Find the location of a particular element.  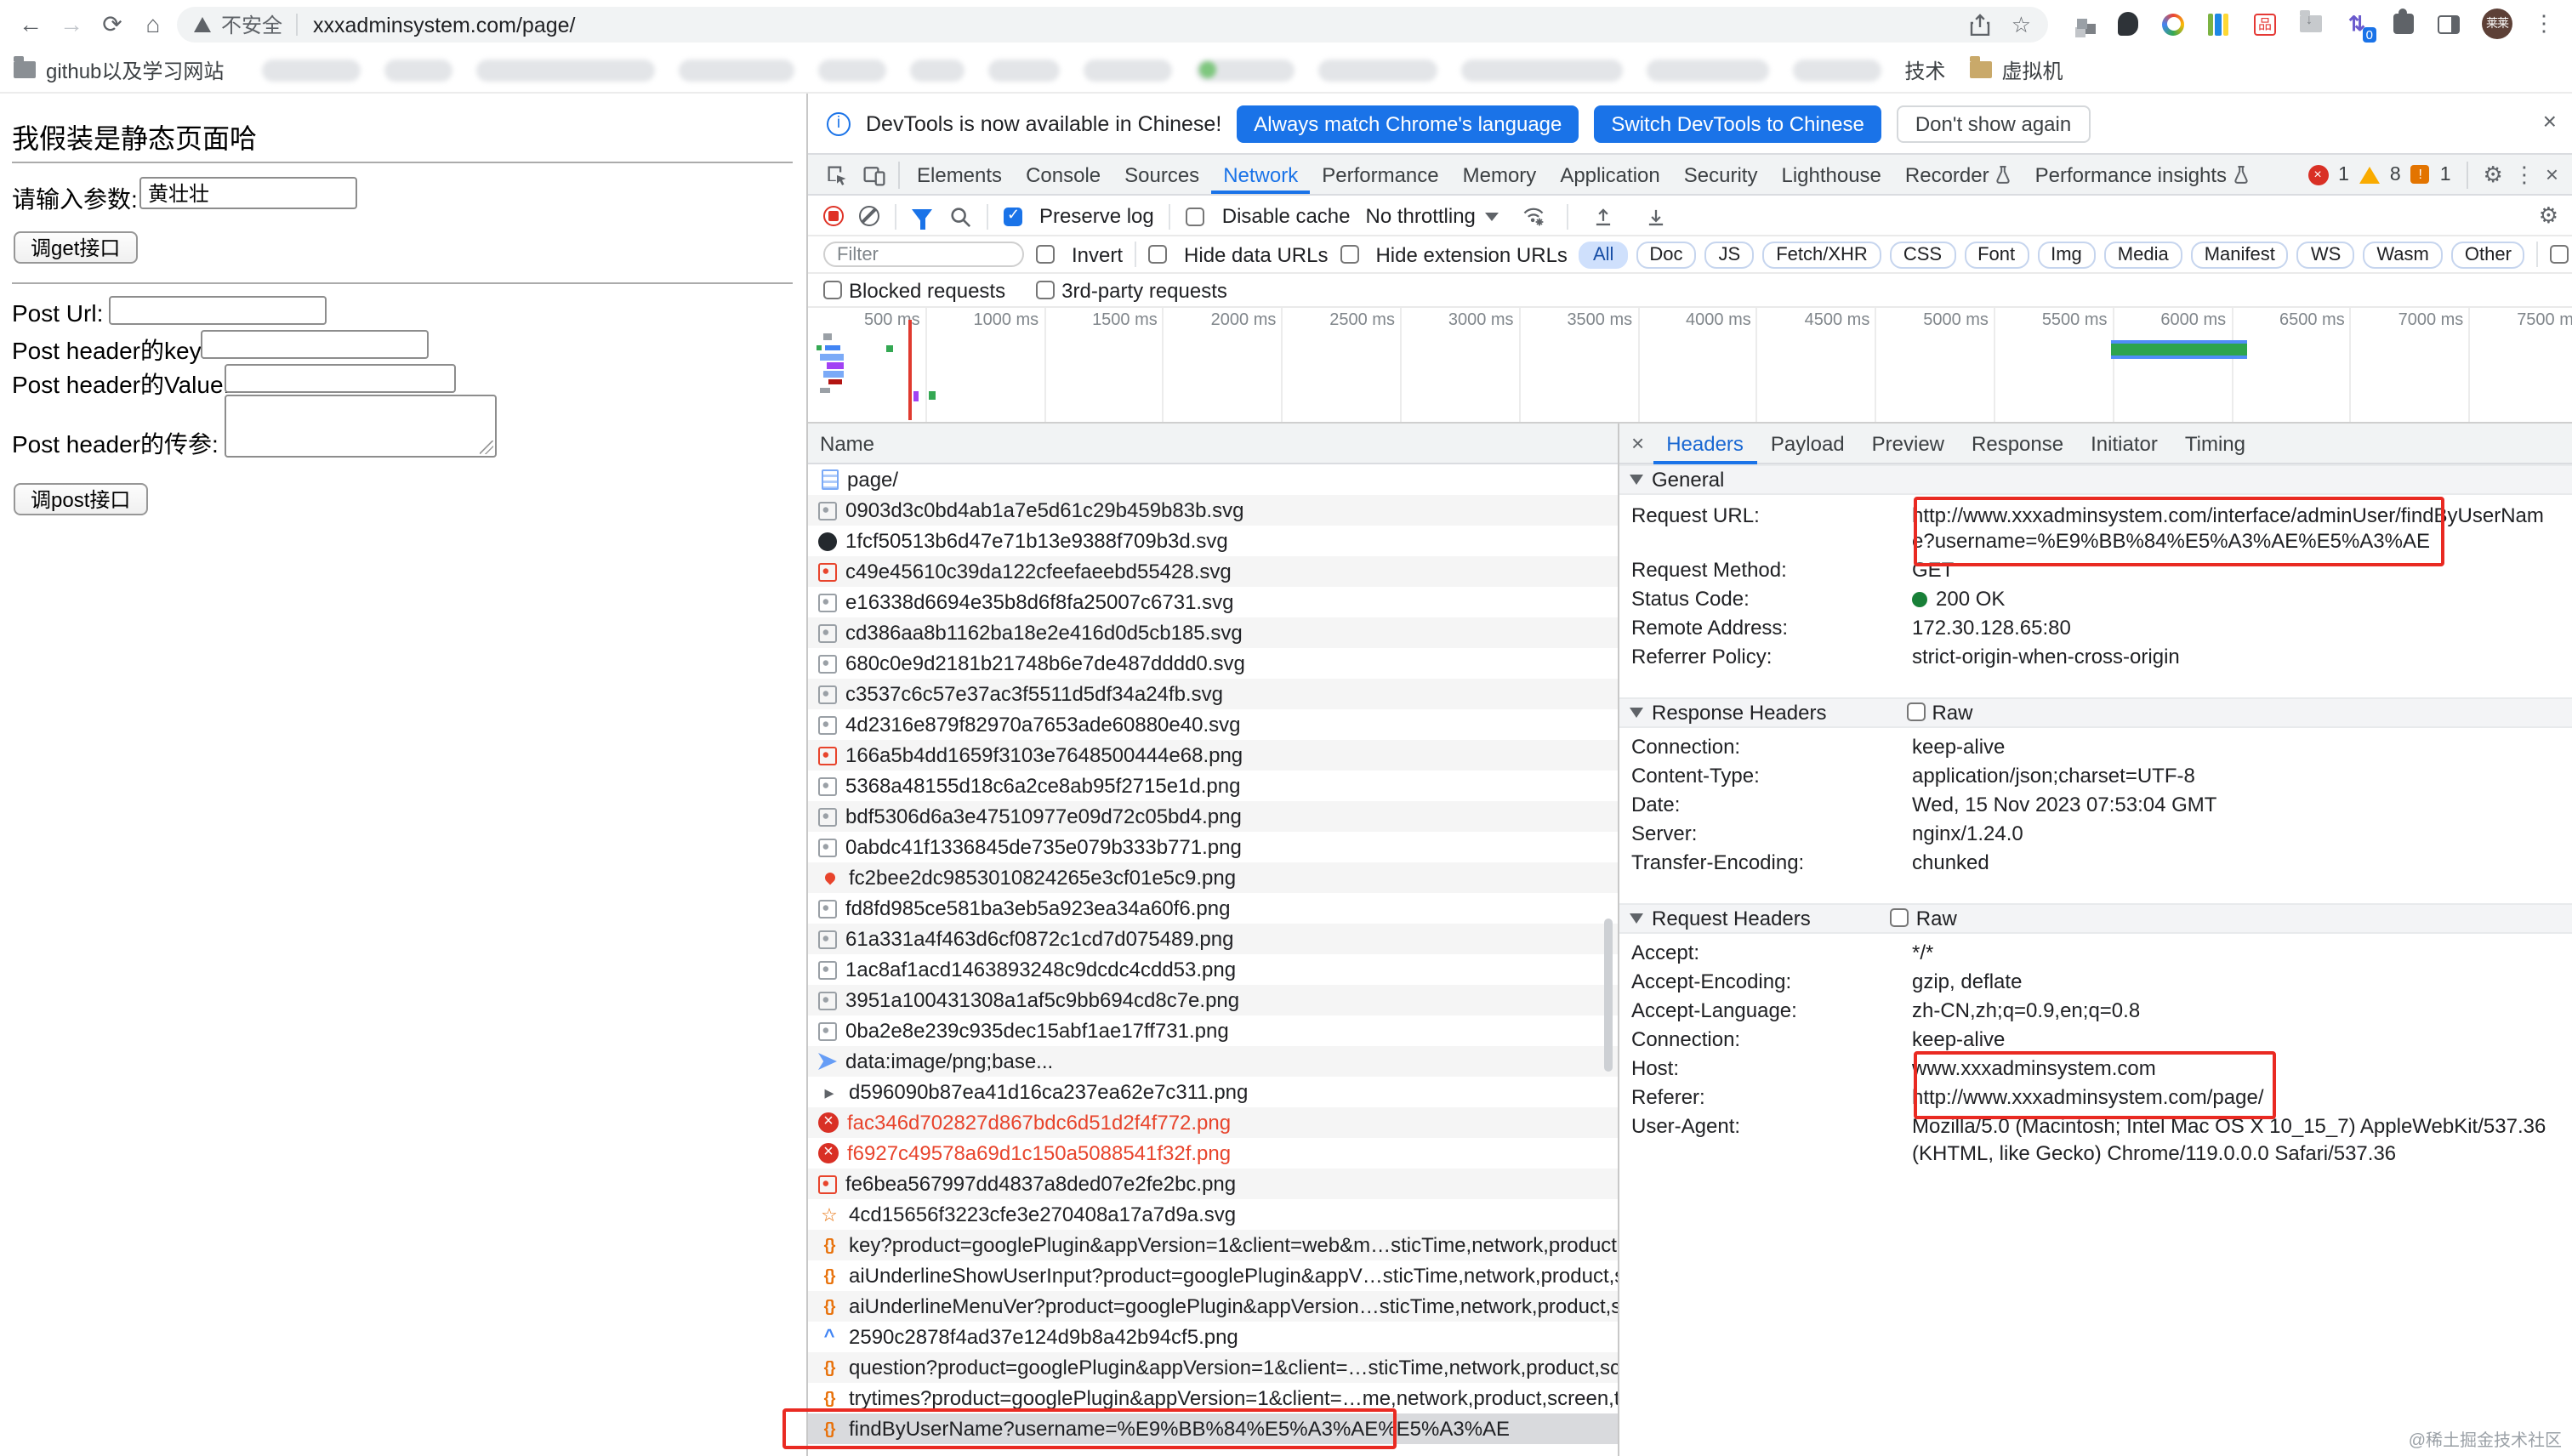

profile-avatar: 莱莱 is located at coordinates (2497, 24).